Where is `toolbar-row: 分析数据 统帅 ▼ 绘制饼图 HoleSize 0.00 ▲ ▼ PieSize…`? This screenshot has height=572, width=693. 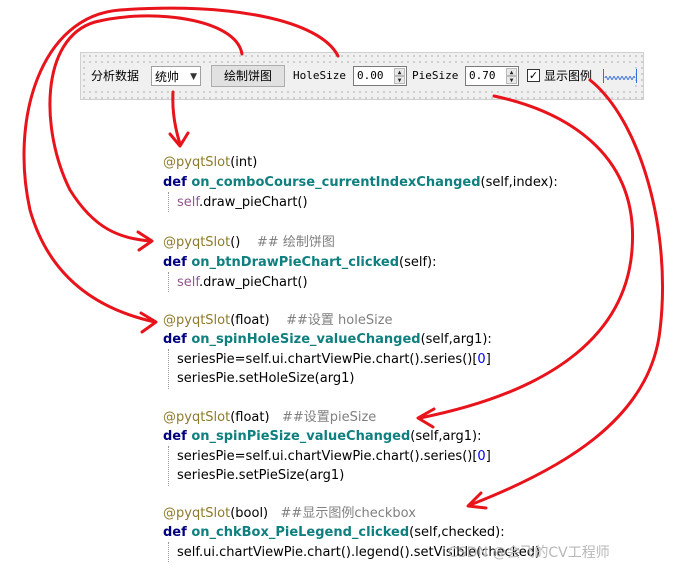 toolbar-row: 分析数据 统帅 ▼ 绘制饼图 HoleSize 0.00 ▲ ▼ PieSize… is located at coordinates (362, 76).